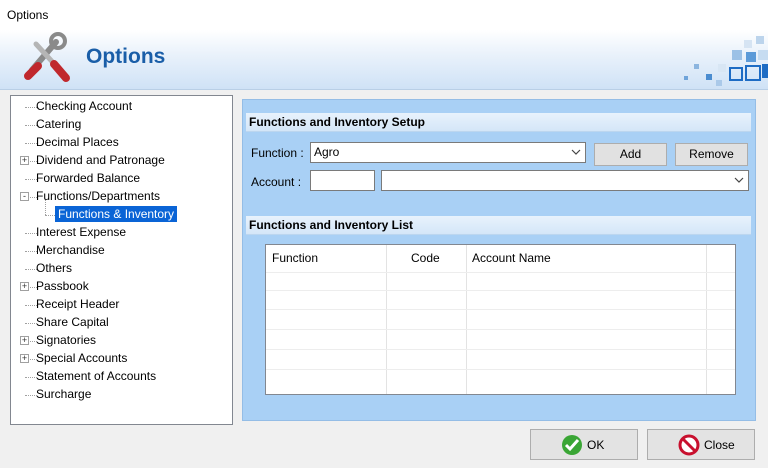  What do you see at coordinates (121, 269) in the screenshot?
I see `tree-item: Others` at bounding box center [121, 269].